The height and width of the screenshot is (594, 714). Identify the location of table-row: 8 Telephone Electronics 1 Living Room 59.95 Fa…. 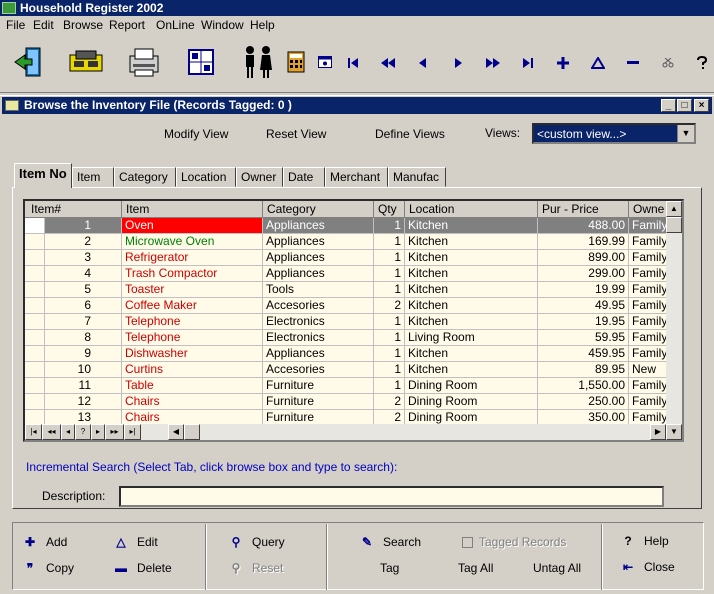
(347, 338).